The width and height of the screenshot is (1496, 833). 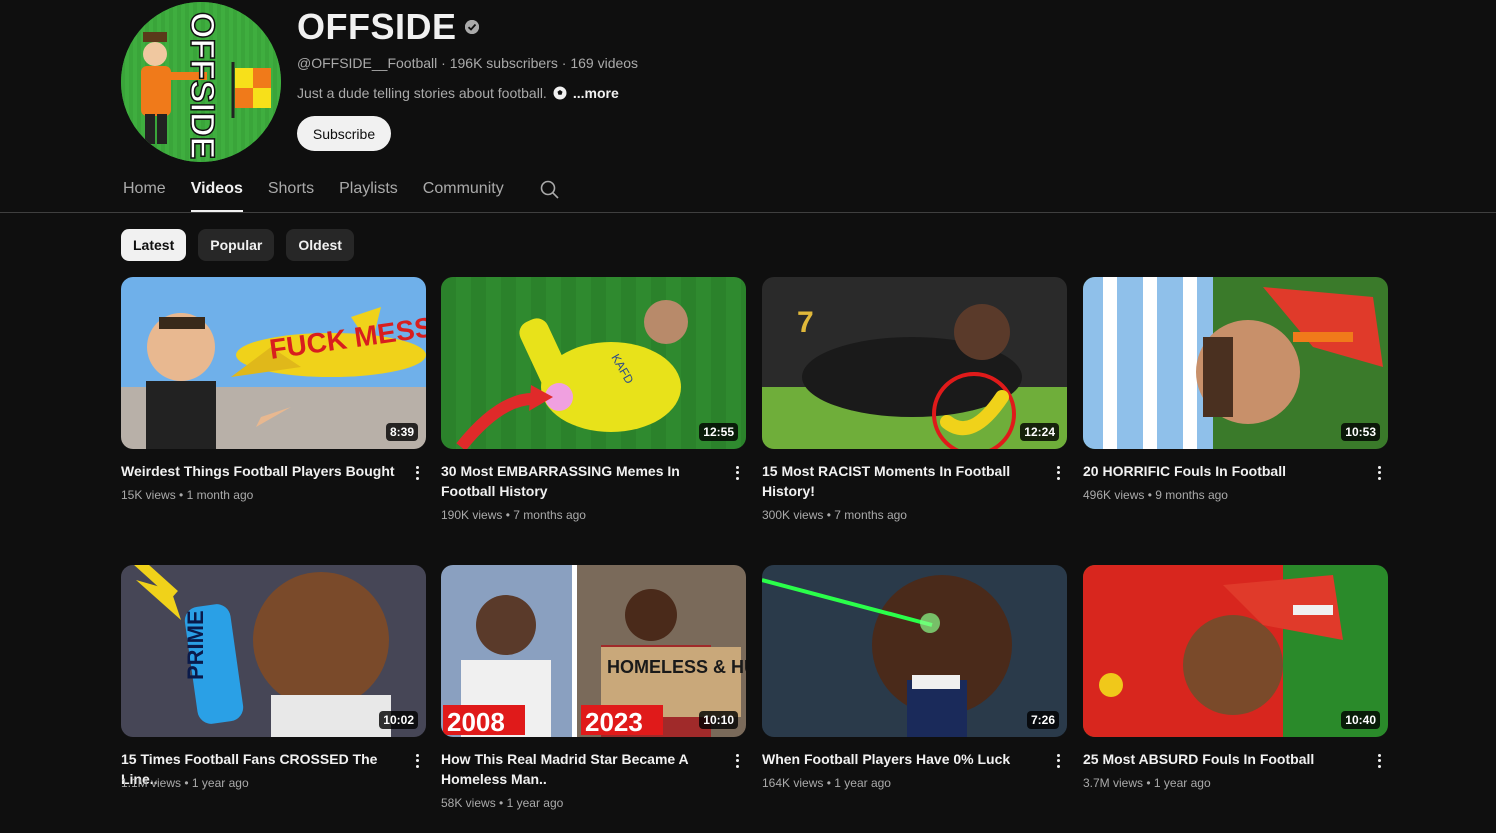 I want to click on view-count: 300K views, so click(x=793, y=515).